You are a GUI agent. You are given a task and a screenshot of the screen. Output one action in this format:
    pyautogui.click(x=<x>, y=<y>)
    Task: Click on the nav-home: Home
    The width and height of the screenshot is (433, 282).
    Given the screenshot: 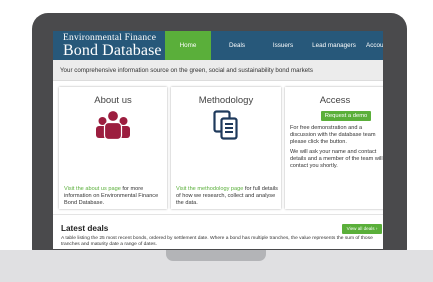 What is the action you would take?
    pyautogui.click(x=188, y=45)
    